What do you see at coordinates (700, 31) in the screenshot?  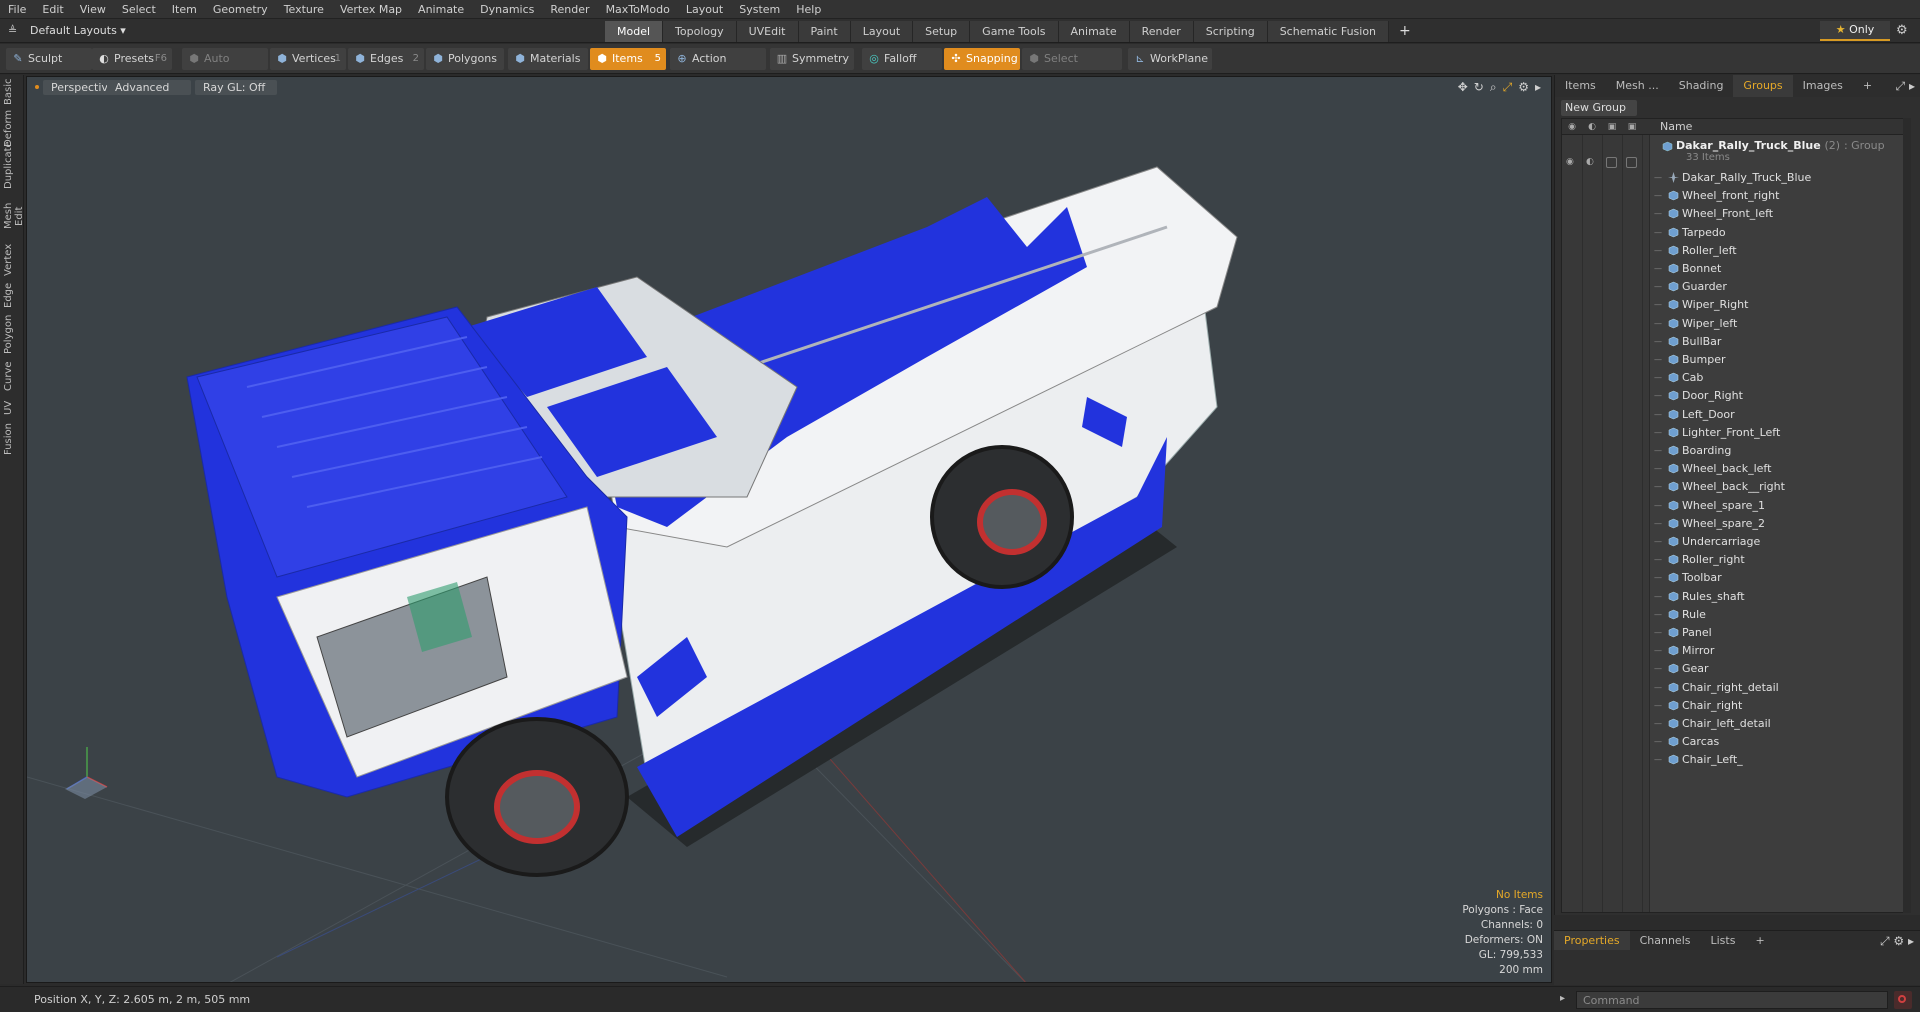 I see `tab-topology: Topology` at bounding box center [700, 31].